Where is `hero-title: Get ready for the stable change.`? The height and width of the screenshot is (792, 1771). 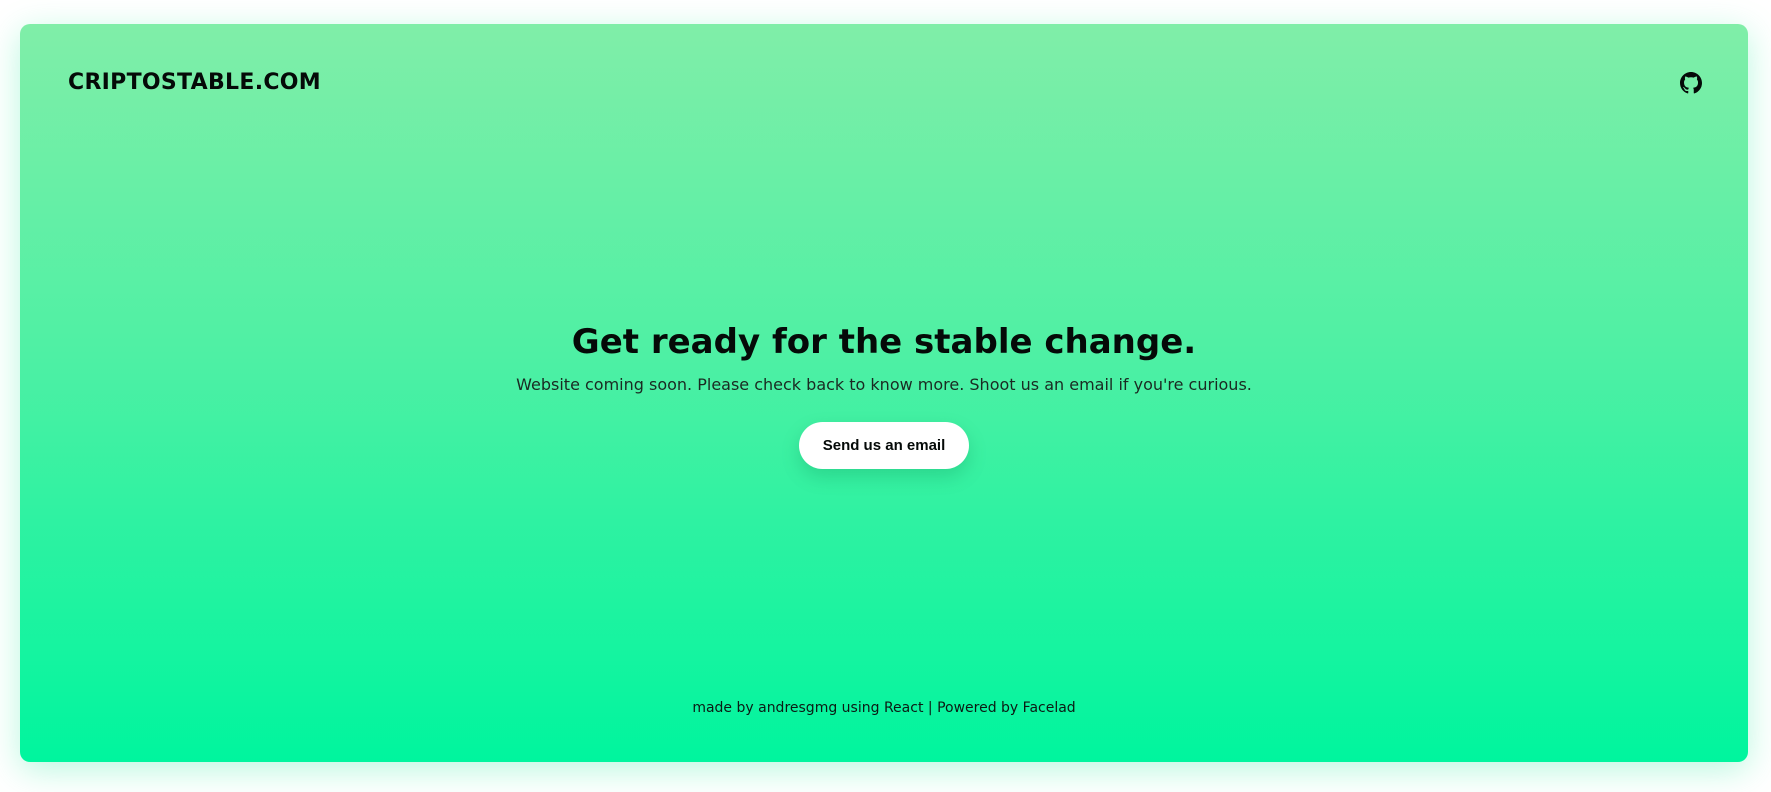 hero-title: Get ready for the stable change. is located at coordinates (884, 342).